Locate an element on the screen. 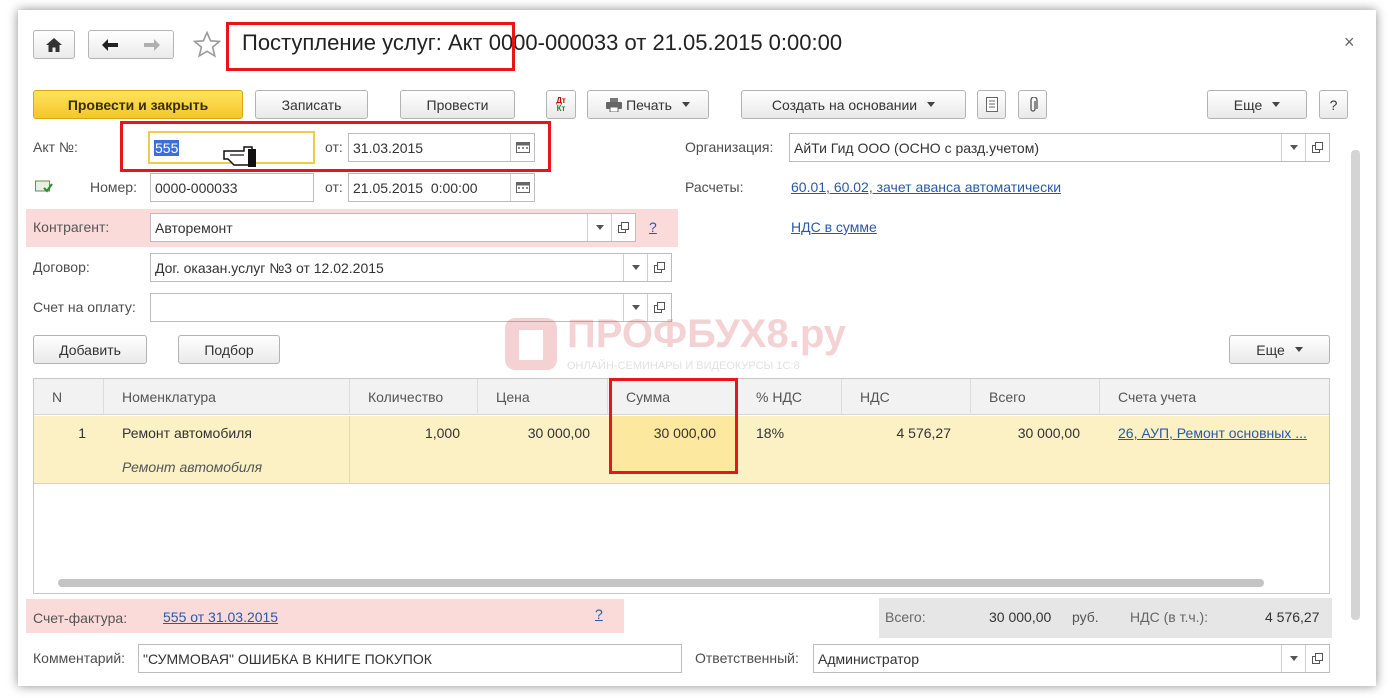  create-based-label: Создать на основании is located at coordinates (844, 104).